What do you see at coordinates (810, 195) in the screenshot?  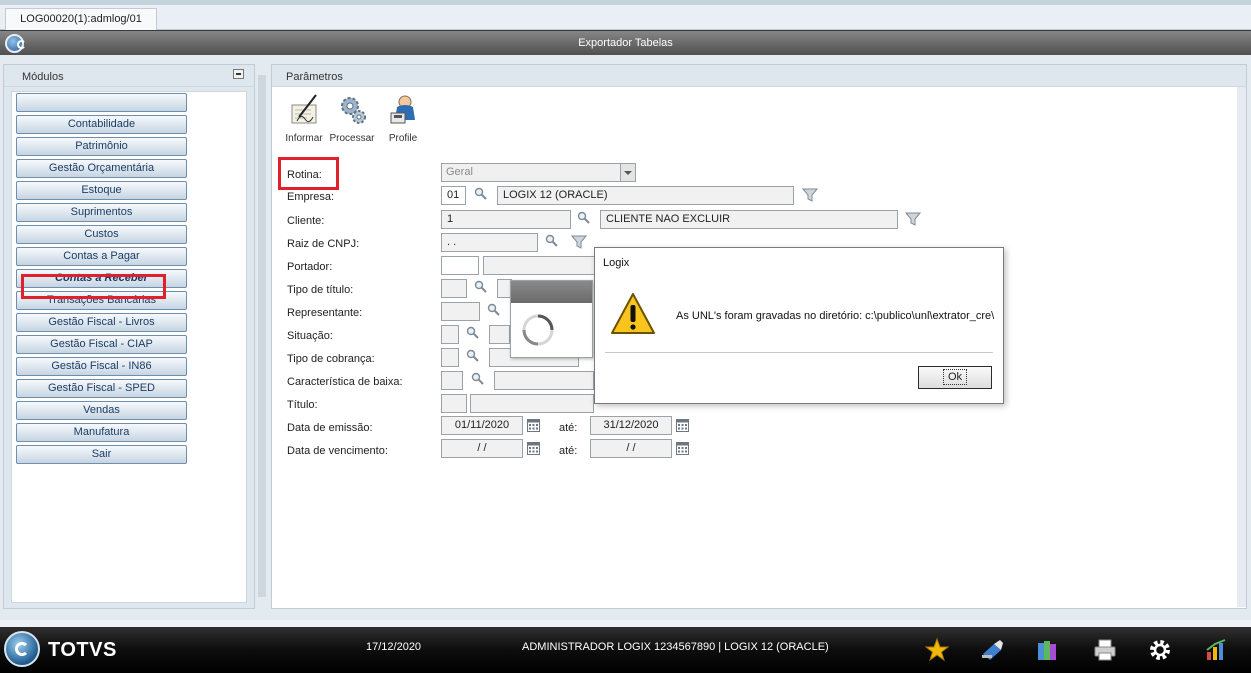 I see `empresa-filter-icon` at bounding box center [810, 195].